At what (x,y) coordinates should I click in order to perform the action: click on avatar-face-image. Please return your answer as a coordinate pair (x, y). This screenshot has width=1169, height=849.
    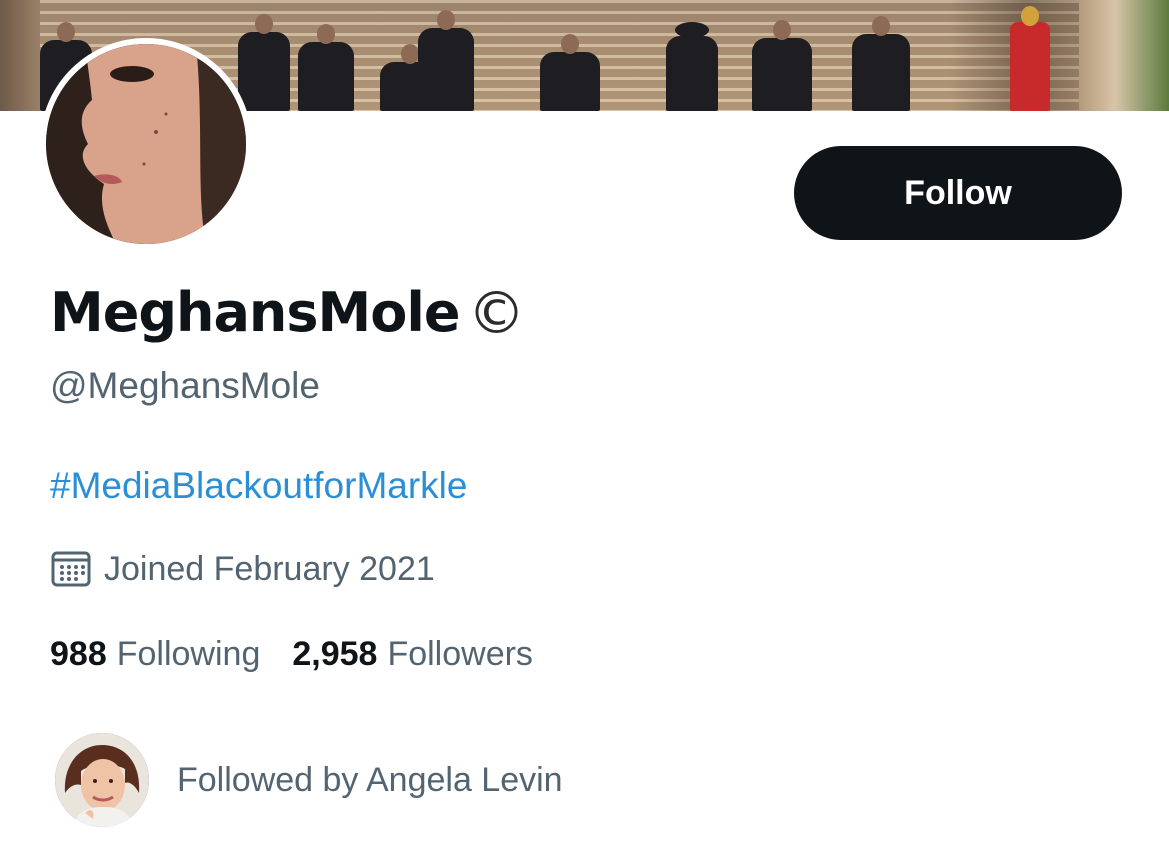
    Looking at the image, I should click on (146, 144).